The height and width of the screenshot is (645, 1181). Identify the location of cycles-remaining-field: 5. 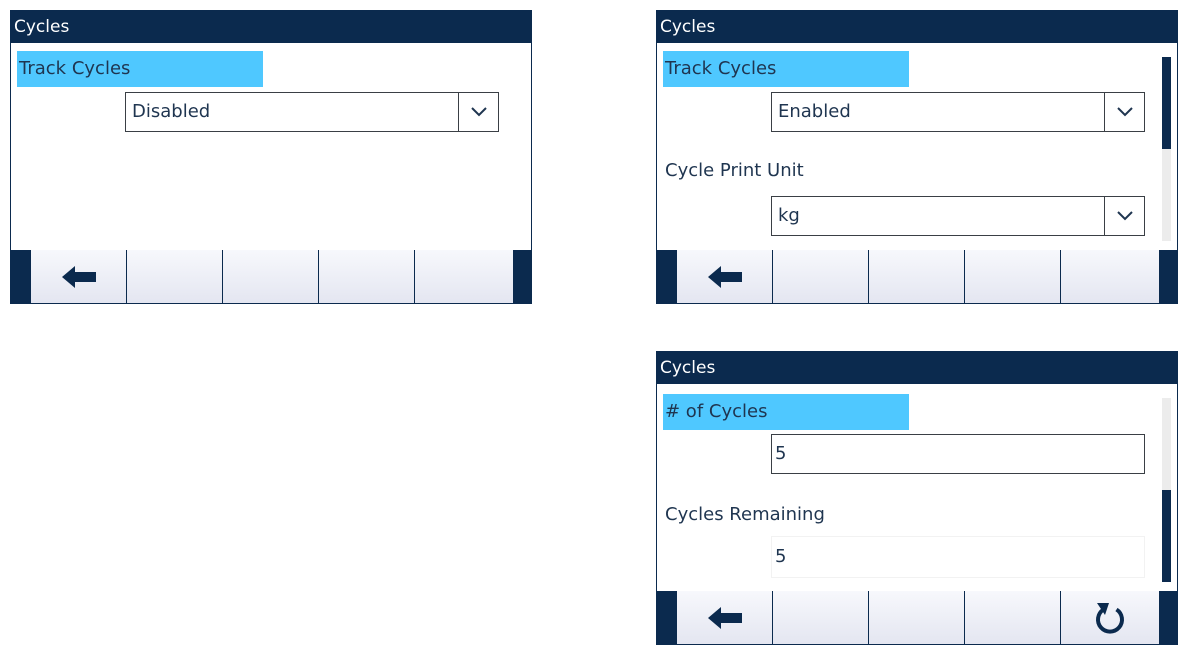
(958, 557).